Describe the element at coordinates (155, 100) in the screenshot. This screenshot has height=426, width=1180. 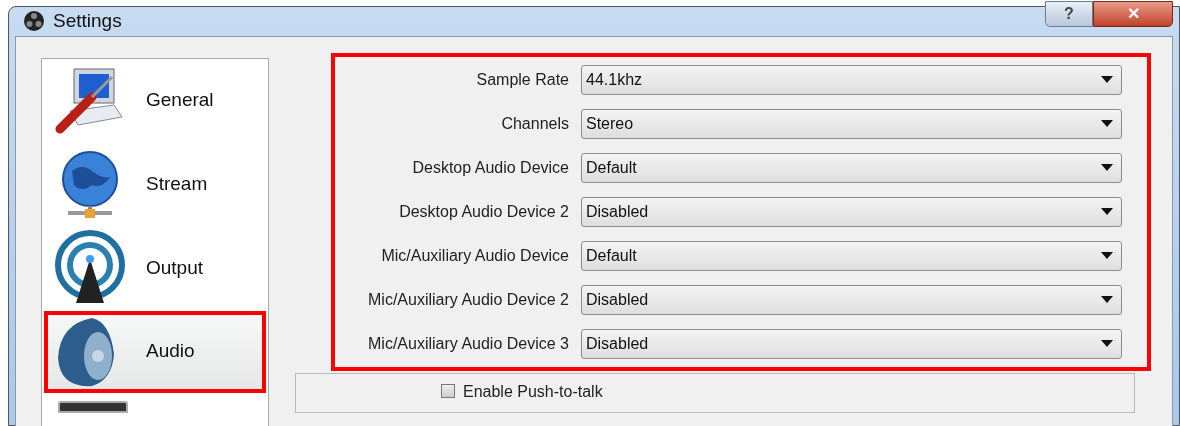
I see `sidebar-item: General` at that location.